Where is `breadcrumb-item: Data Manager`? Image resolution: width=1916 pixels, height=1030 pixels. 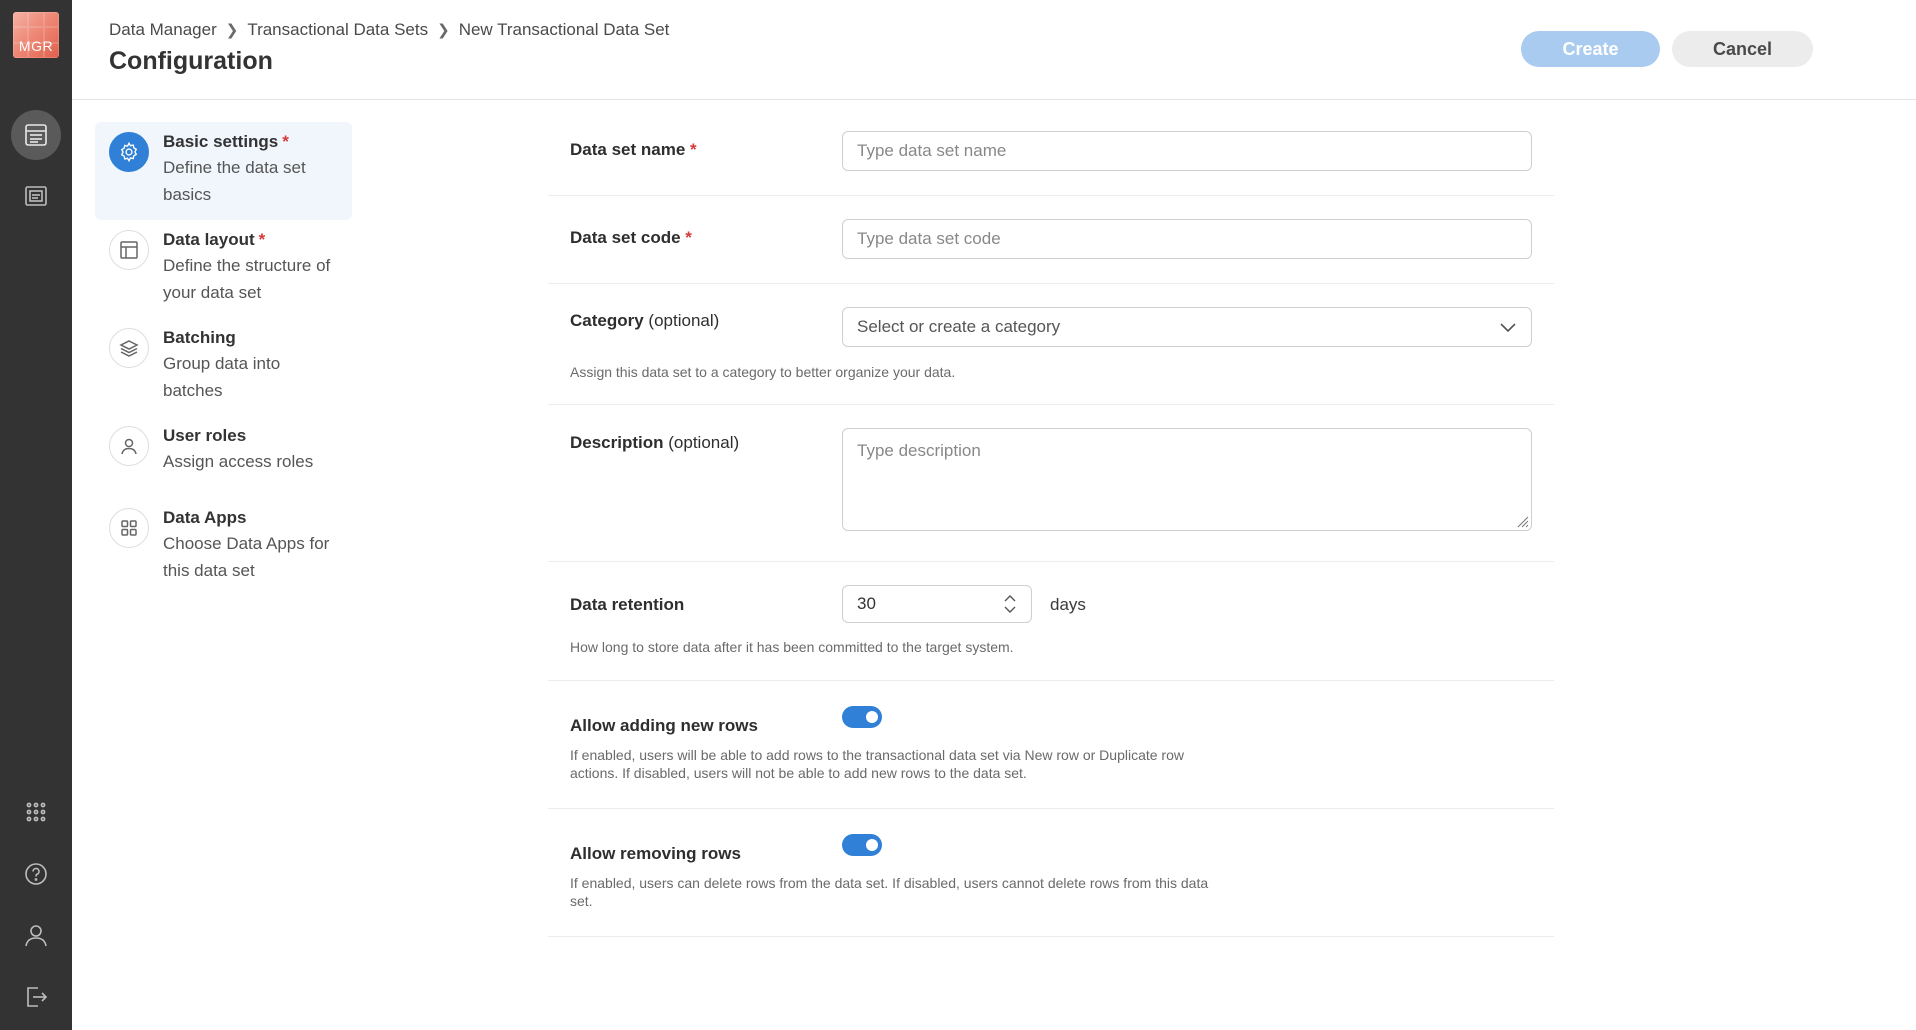
breadcrumb-item: Data Manager is located at coordinates (163, 30).